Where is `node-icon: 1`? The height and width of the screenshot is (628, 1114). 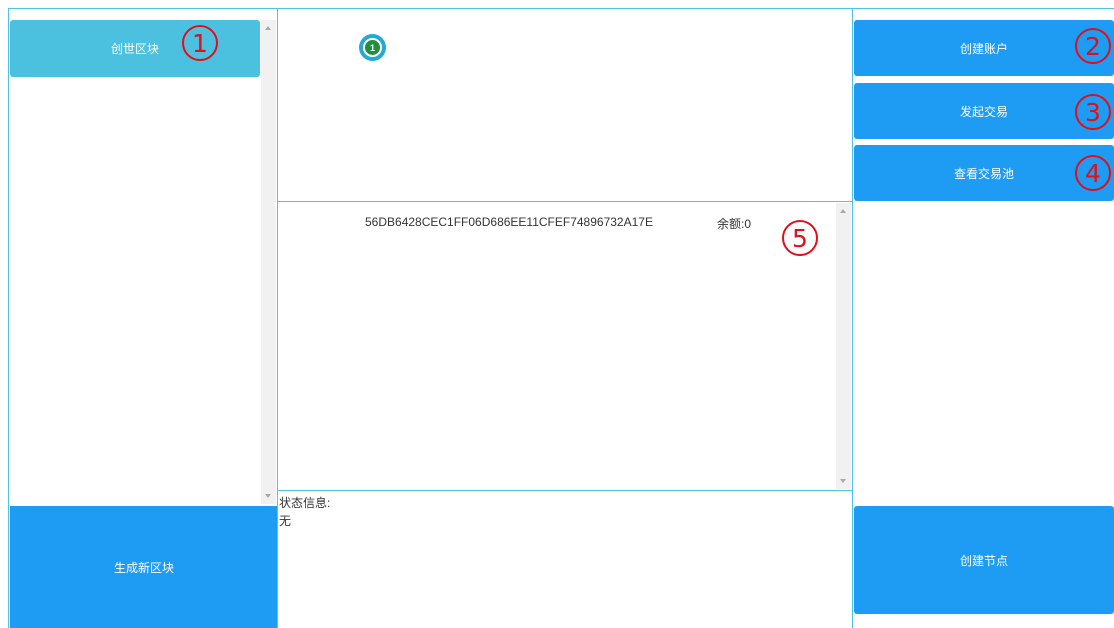
node-icon: 1 is located at coordinates (372, 47).